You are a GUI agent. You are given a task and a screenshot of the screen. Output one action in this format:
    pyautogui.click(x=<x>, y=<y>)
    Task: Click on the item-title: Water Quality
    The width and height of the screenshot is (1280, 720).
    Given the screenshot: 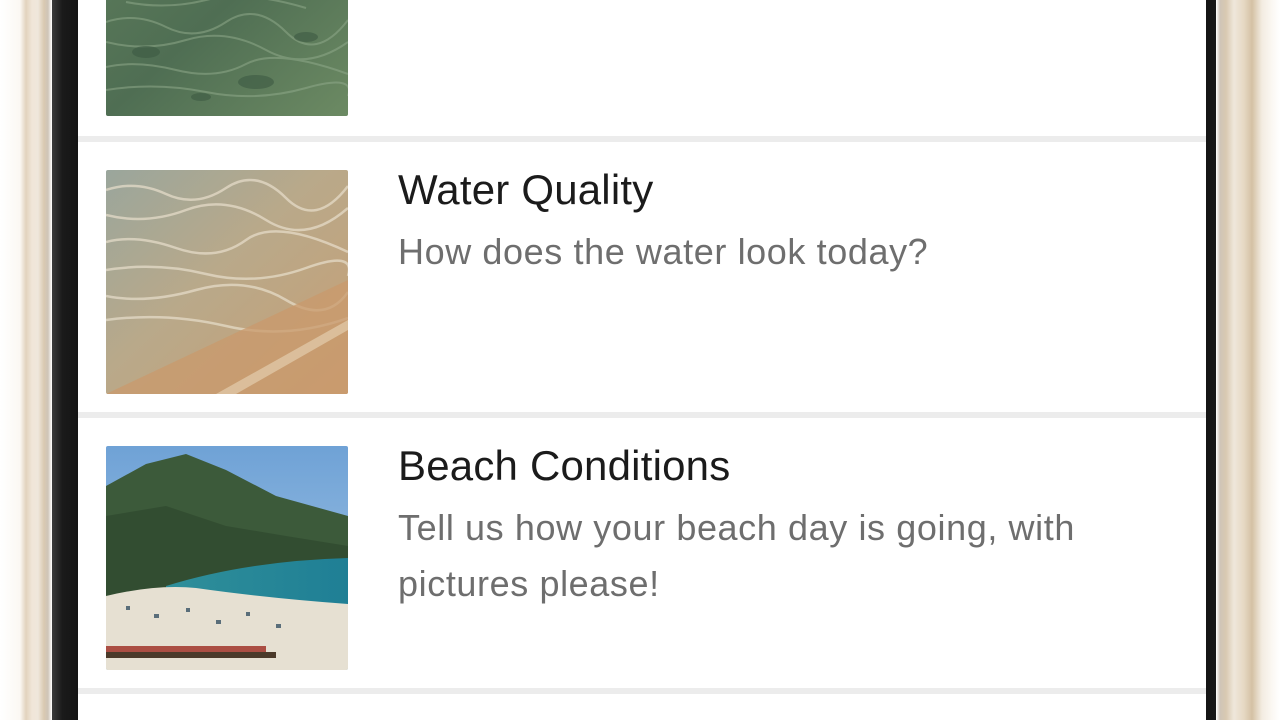 What is the action you would take?
    pyautogui.click(x=526, y=189)
    